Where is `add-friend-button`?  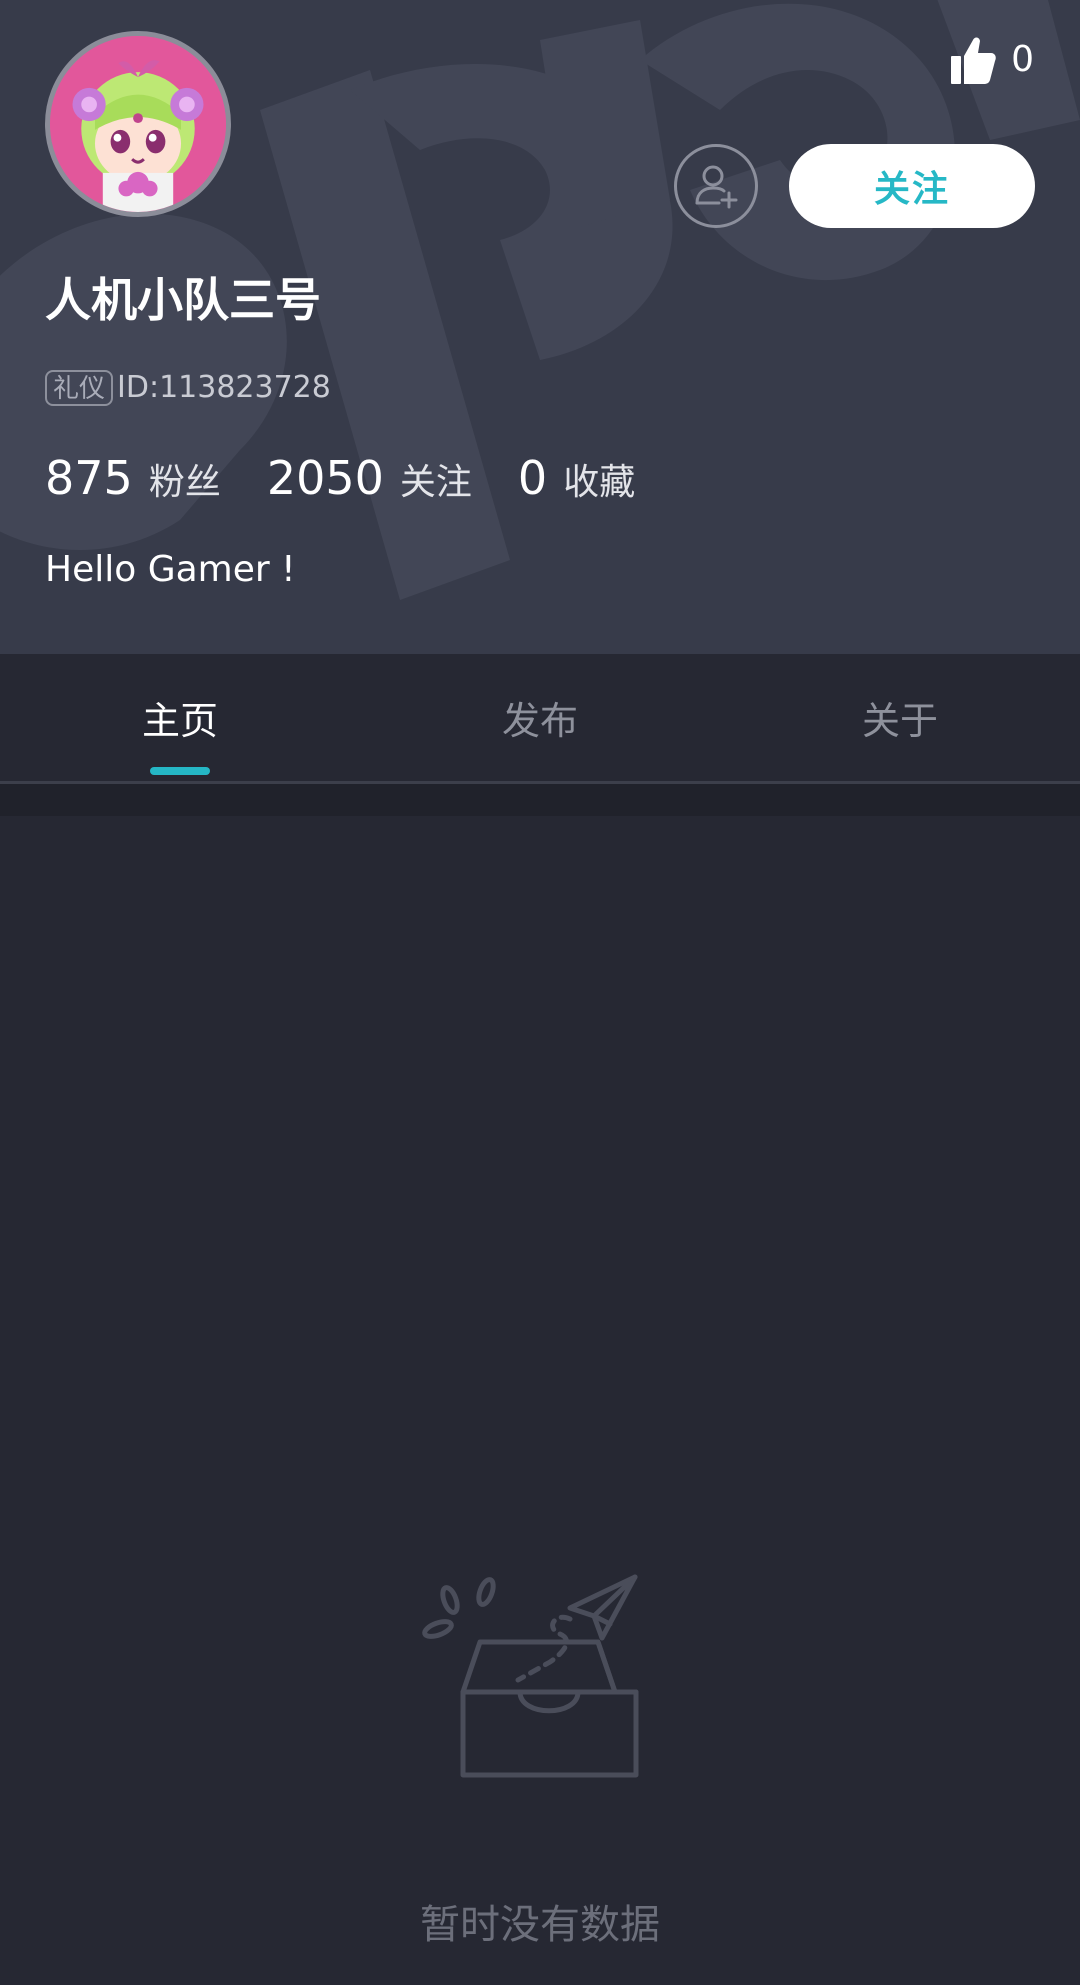
add-friend-button is located at coordinates (716, 186).